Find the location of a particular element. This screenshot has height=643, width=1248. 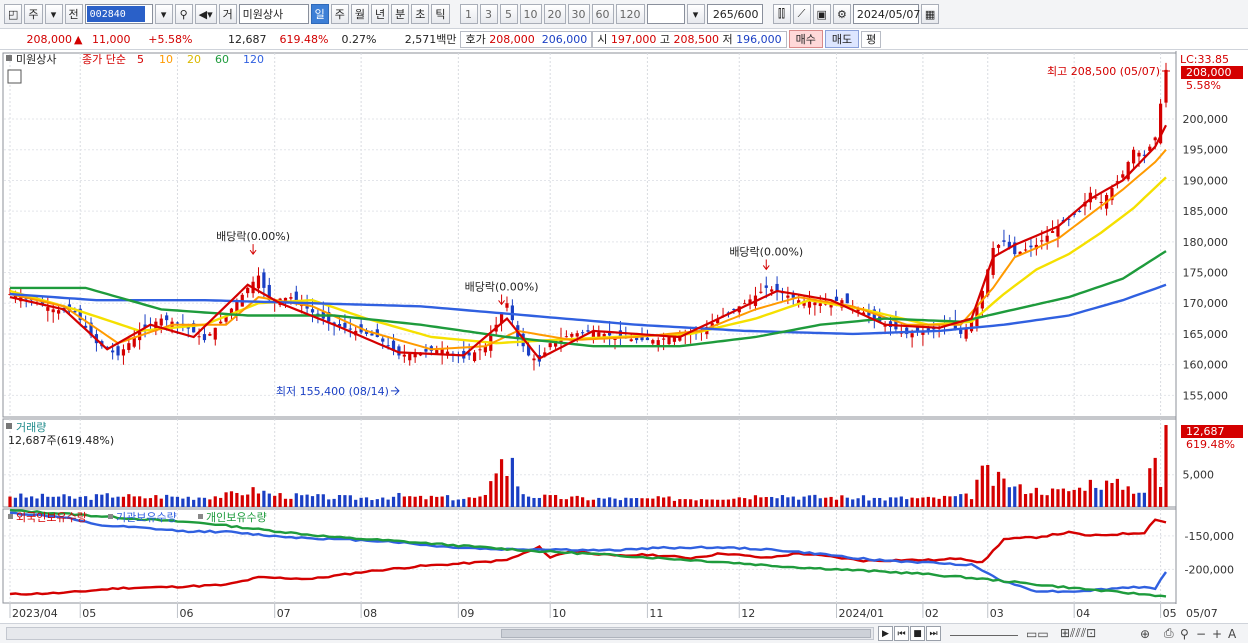

tab-period-minute: 분 is located at coordinates (400, 14).